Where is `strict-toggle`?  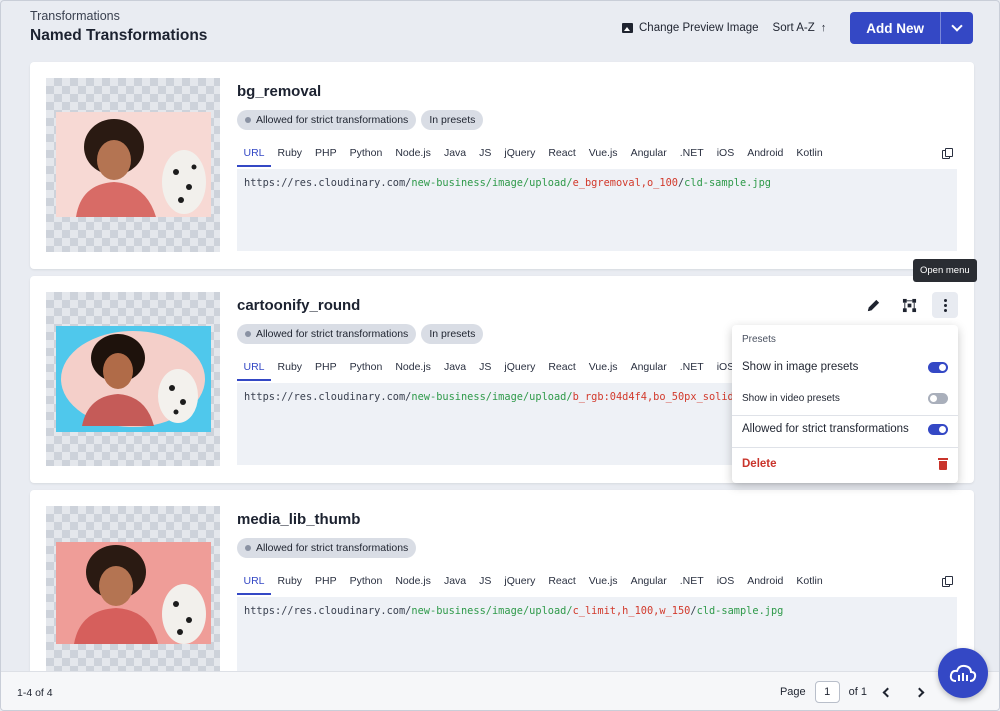
strict-toggle is located at coordinates (938, 429).